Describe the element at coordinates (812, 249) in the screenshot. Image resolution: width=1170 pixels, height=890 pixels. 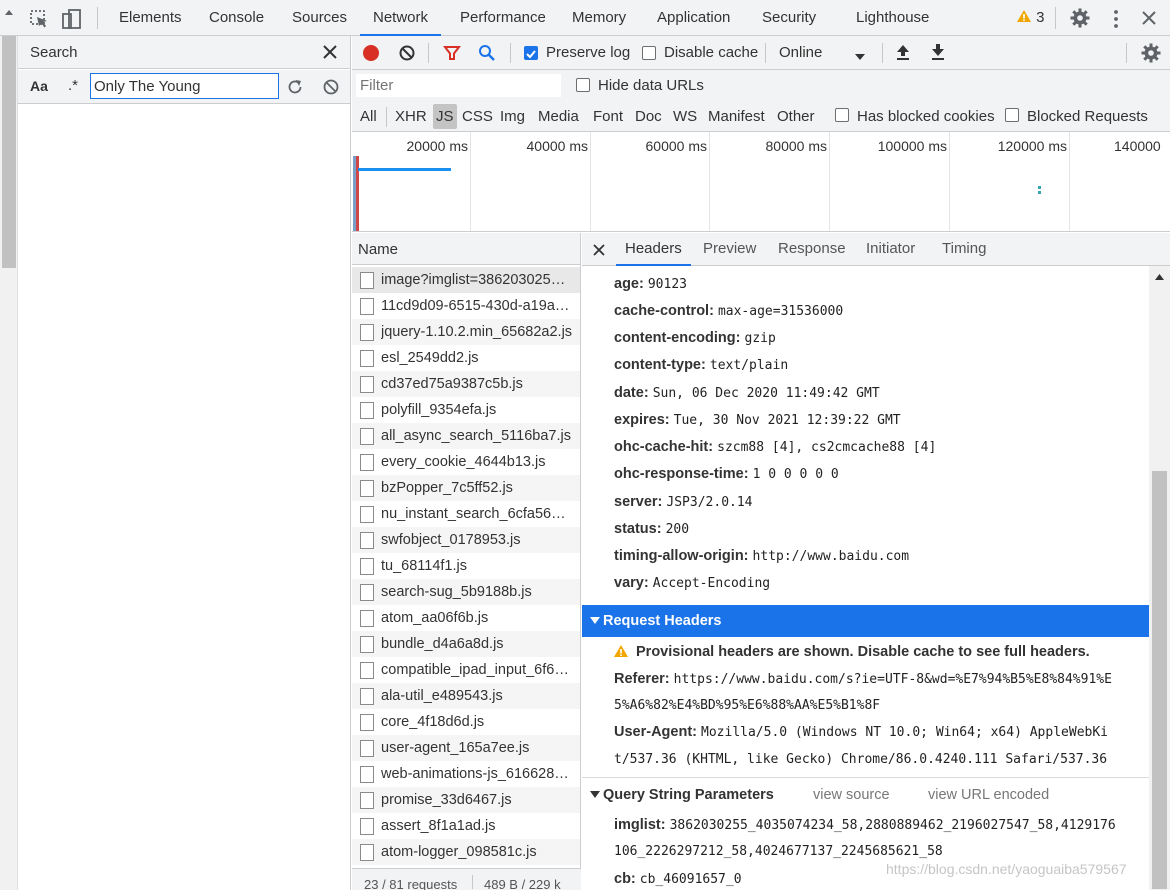
I see `tab-response: Response` at that location.